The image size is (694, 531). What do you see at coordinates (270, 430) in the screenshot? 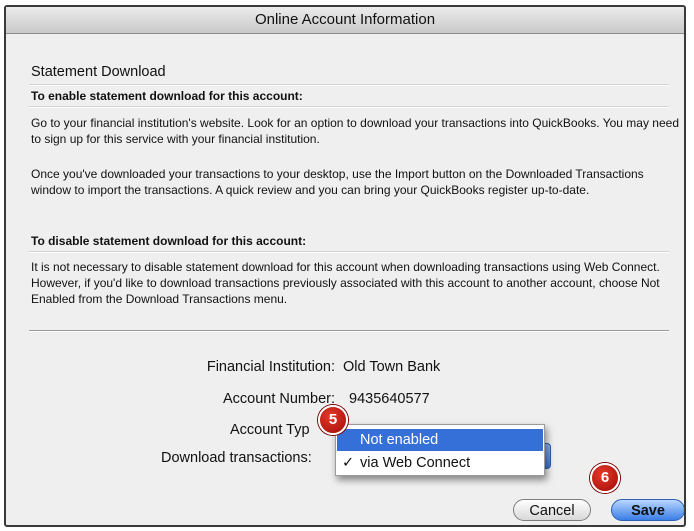
I see `account-type-label: Account Typ` at bounding box center [270, 430].